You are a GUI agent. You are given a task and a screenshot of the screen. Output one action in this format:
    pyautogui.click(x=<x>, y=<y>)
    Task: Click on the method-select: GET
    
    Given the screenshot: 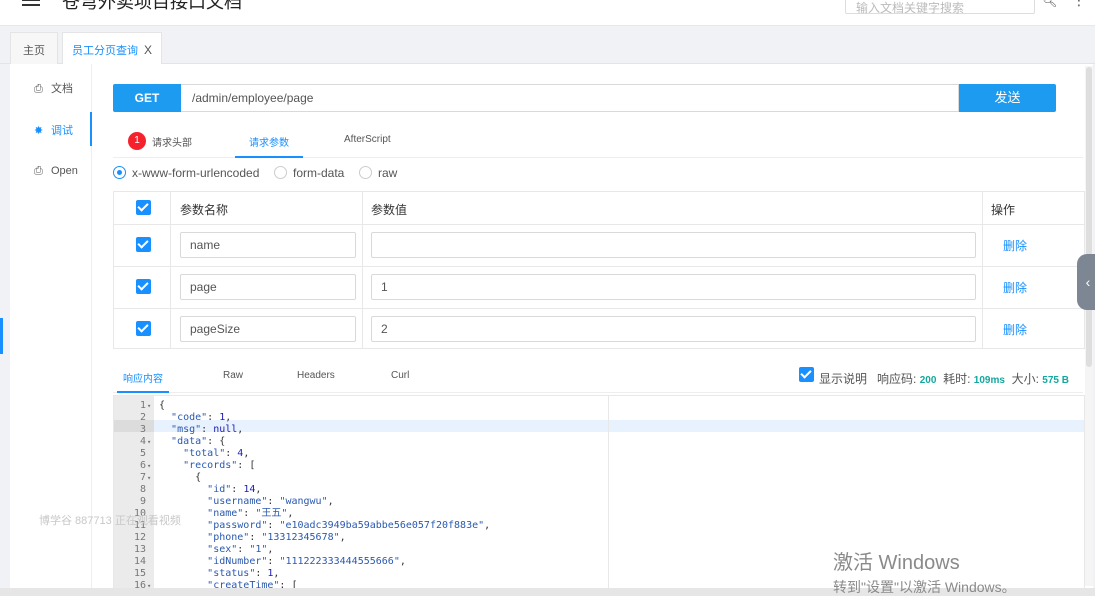 What is the action you would take?
    pyautogui.click(x=147, y=98)
    